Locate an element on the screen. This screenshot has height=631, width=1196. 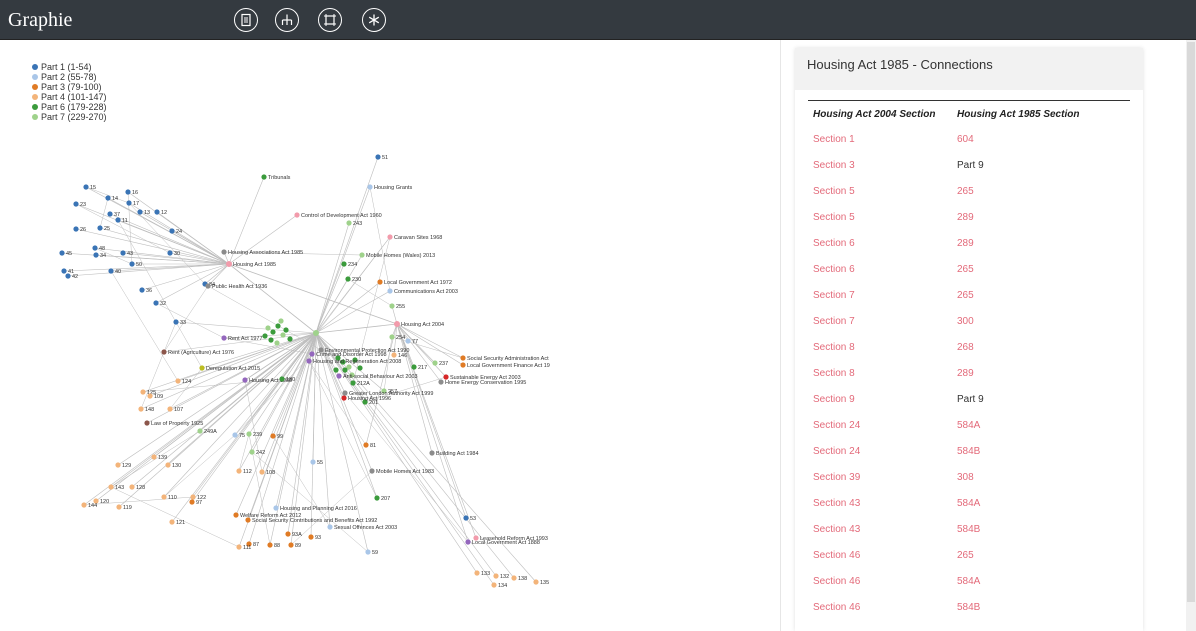
scrollbar-thumb is located at coordinates (1191, 322).